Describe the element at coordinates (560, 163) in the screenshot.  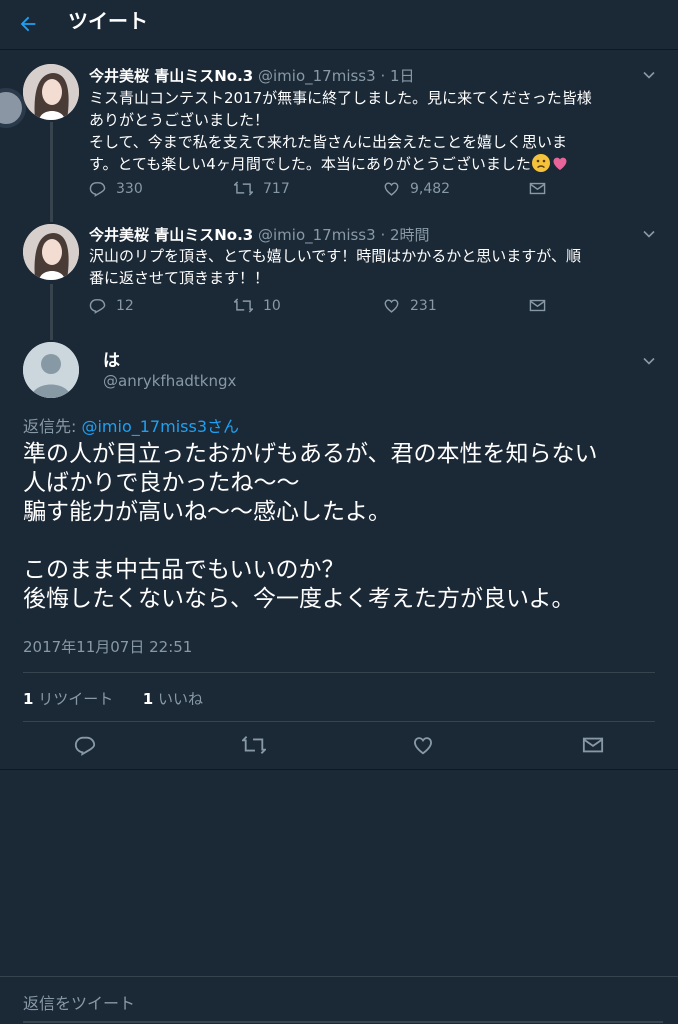
I see `pink-heart-emoji-icon` at that location.